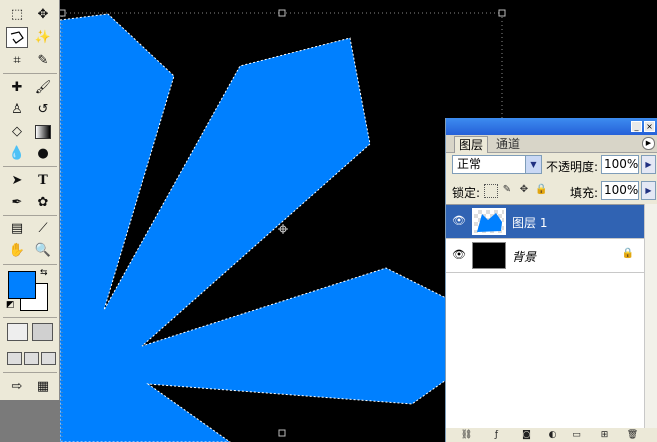 Image resolution: width=657 pixels, height=442 pixels. I want to click on polygonal-lasso-icon, so click(17, 37).